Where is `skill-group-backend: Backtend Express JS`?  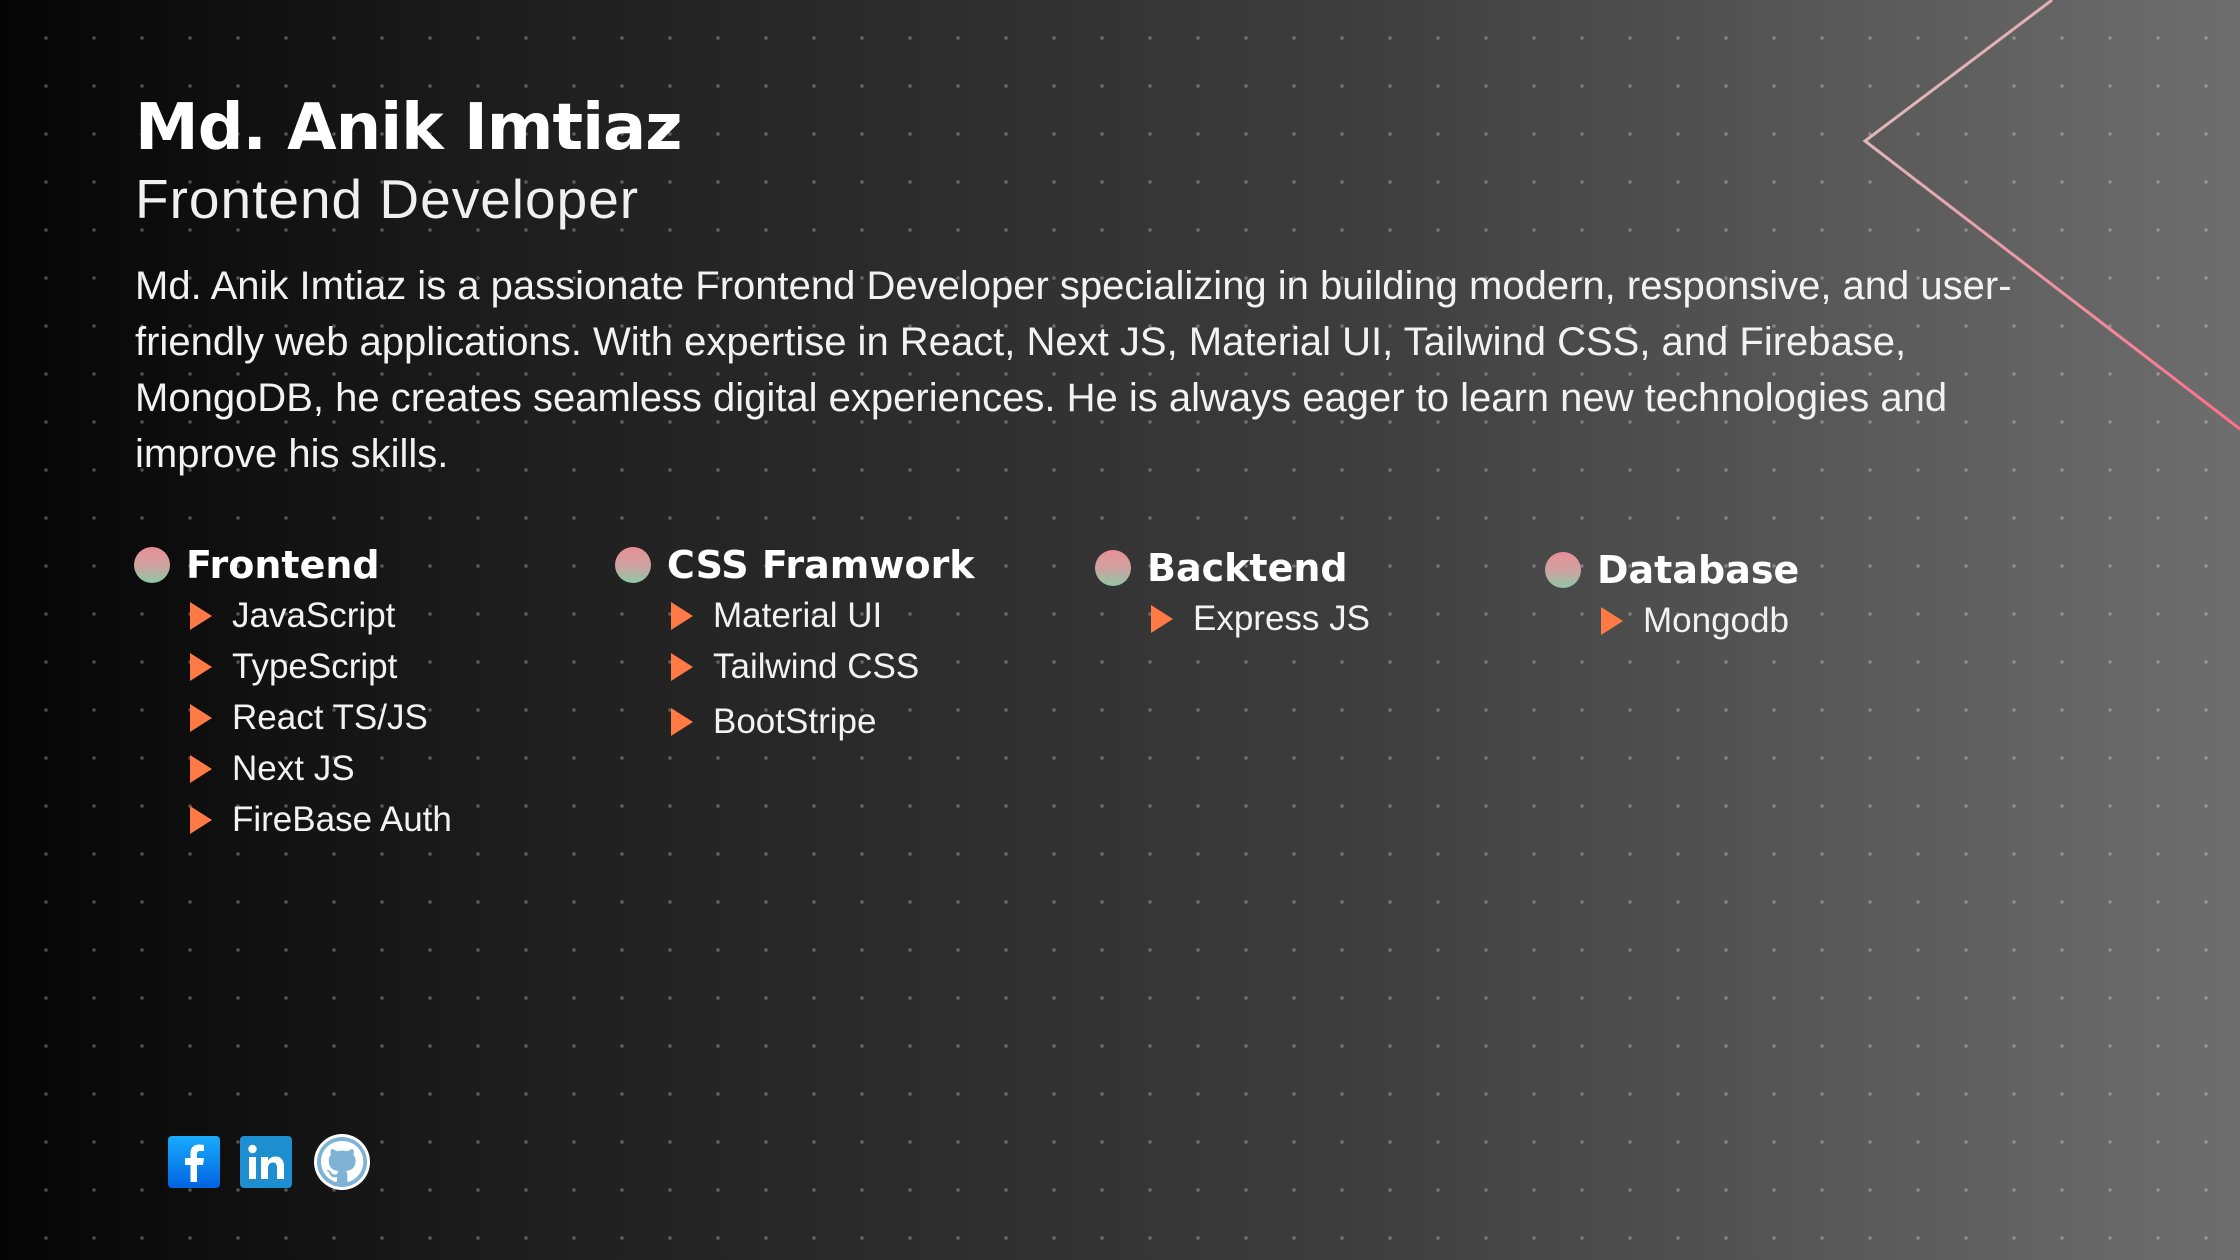 skill-group-backend: Backtend Express JS is located at coordinates (1232, 593).